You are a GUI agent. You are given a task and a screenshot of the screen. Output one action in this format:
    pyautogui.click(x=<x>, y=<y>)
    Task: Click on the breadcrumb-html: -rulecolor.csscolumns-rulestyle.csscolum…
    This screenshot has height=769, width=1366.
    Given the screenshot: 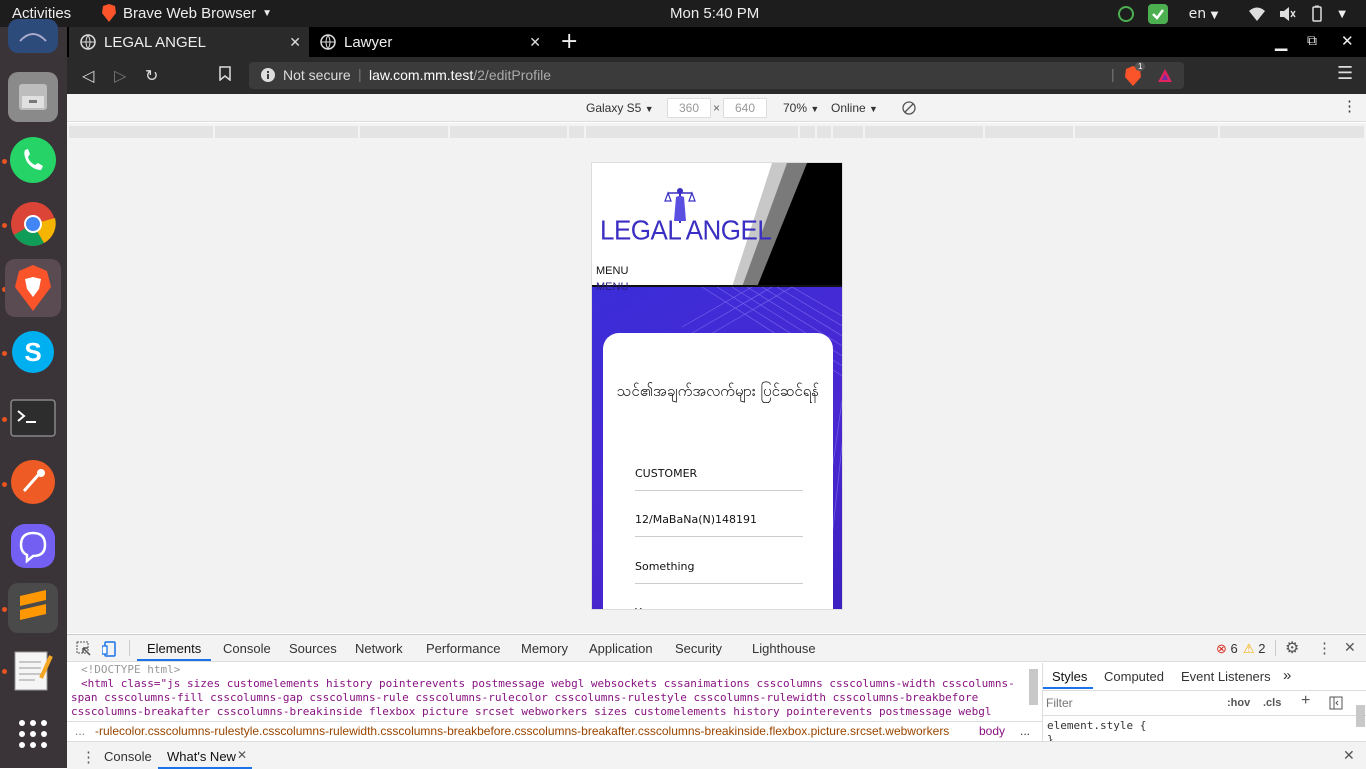 What is the action you would take?
    pyautogui.click(x=522, y=731)
    